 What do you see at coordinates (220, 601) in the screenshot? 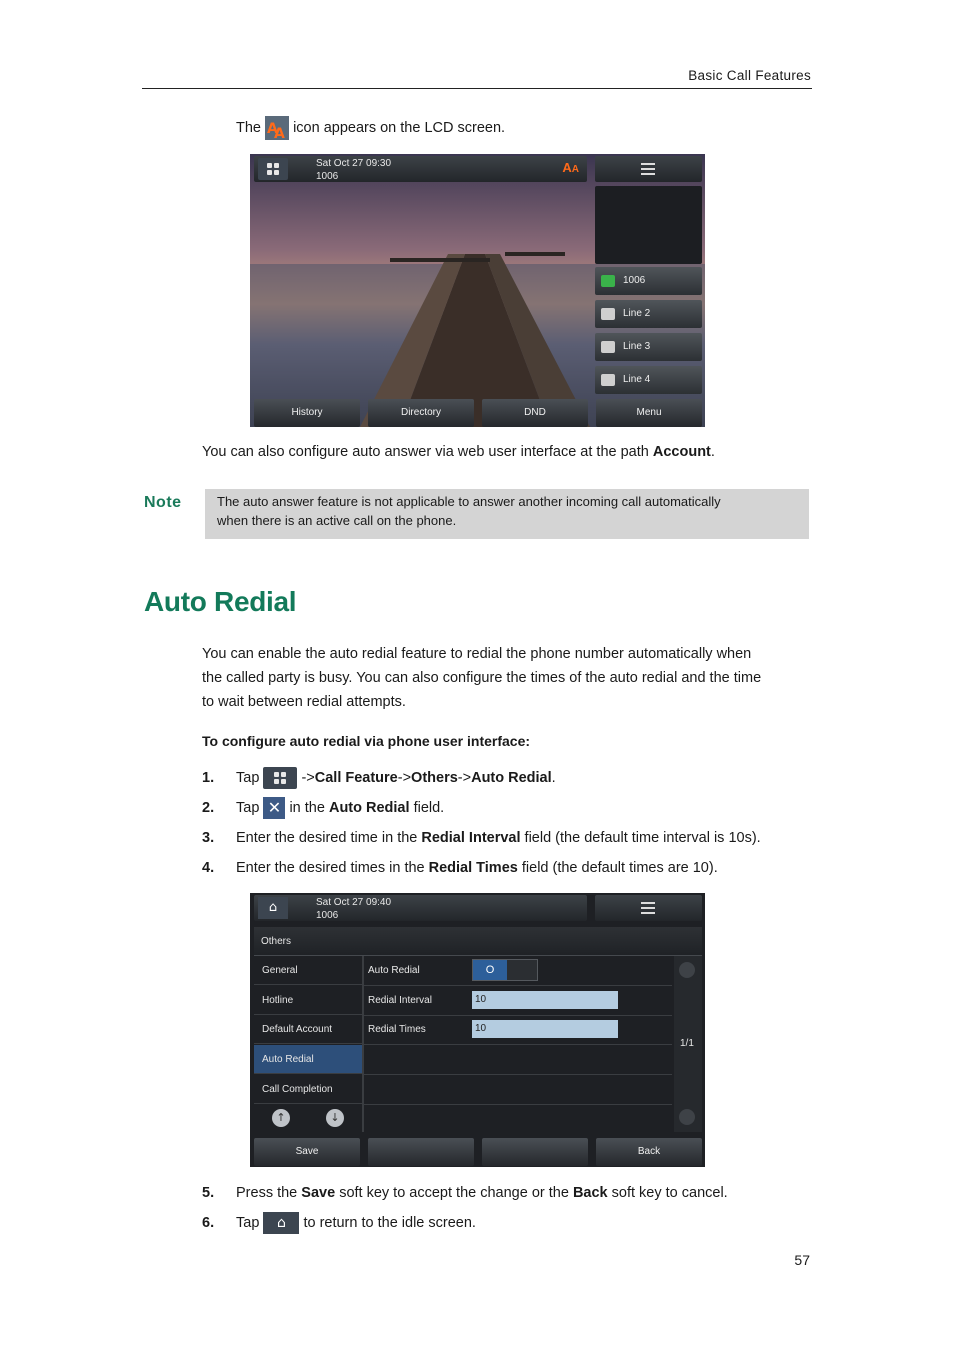
I see `section-heading: Auto Redial` at bounding box center [220, 601].